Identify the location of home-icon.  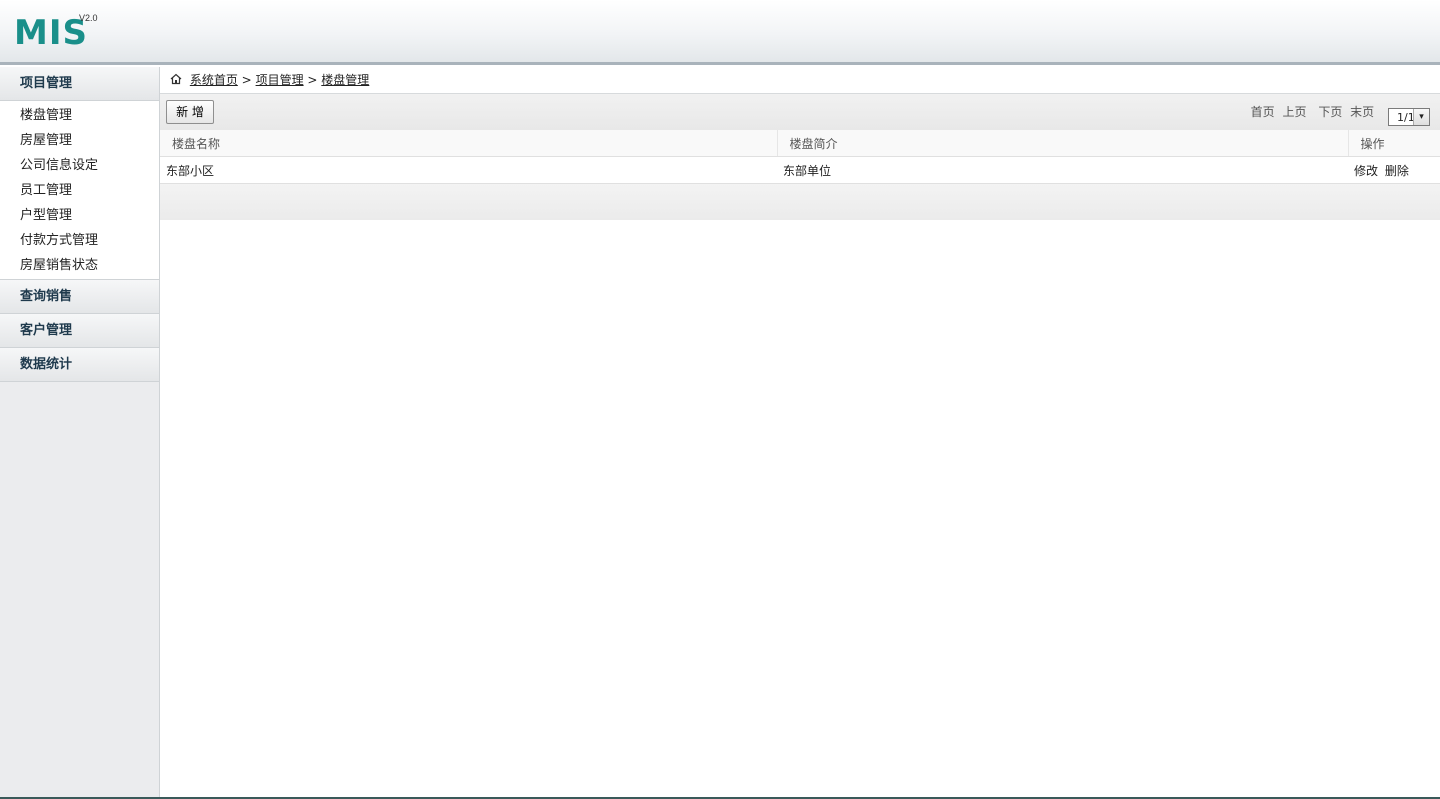
(176, 79).